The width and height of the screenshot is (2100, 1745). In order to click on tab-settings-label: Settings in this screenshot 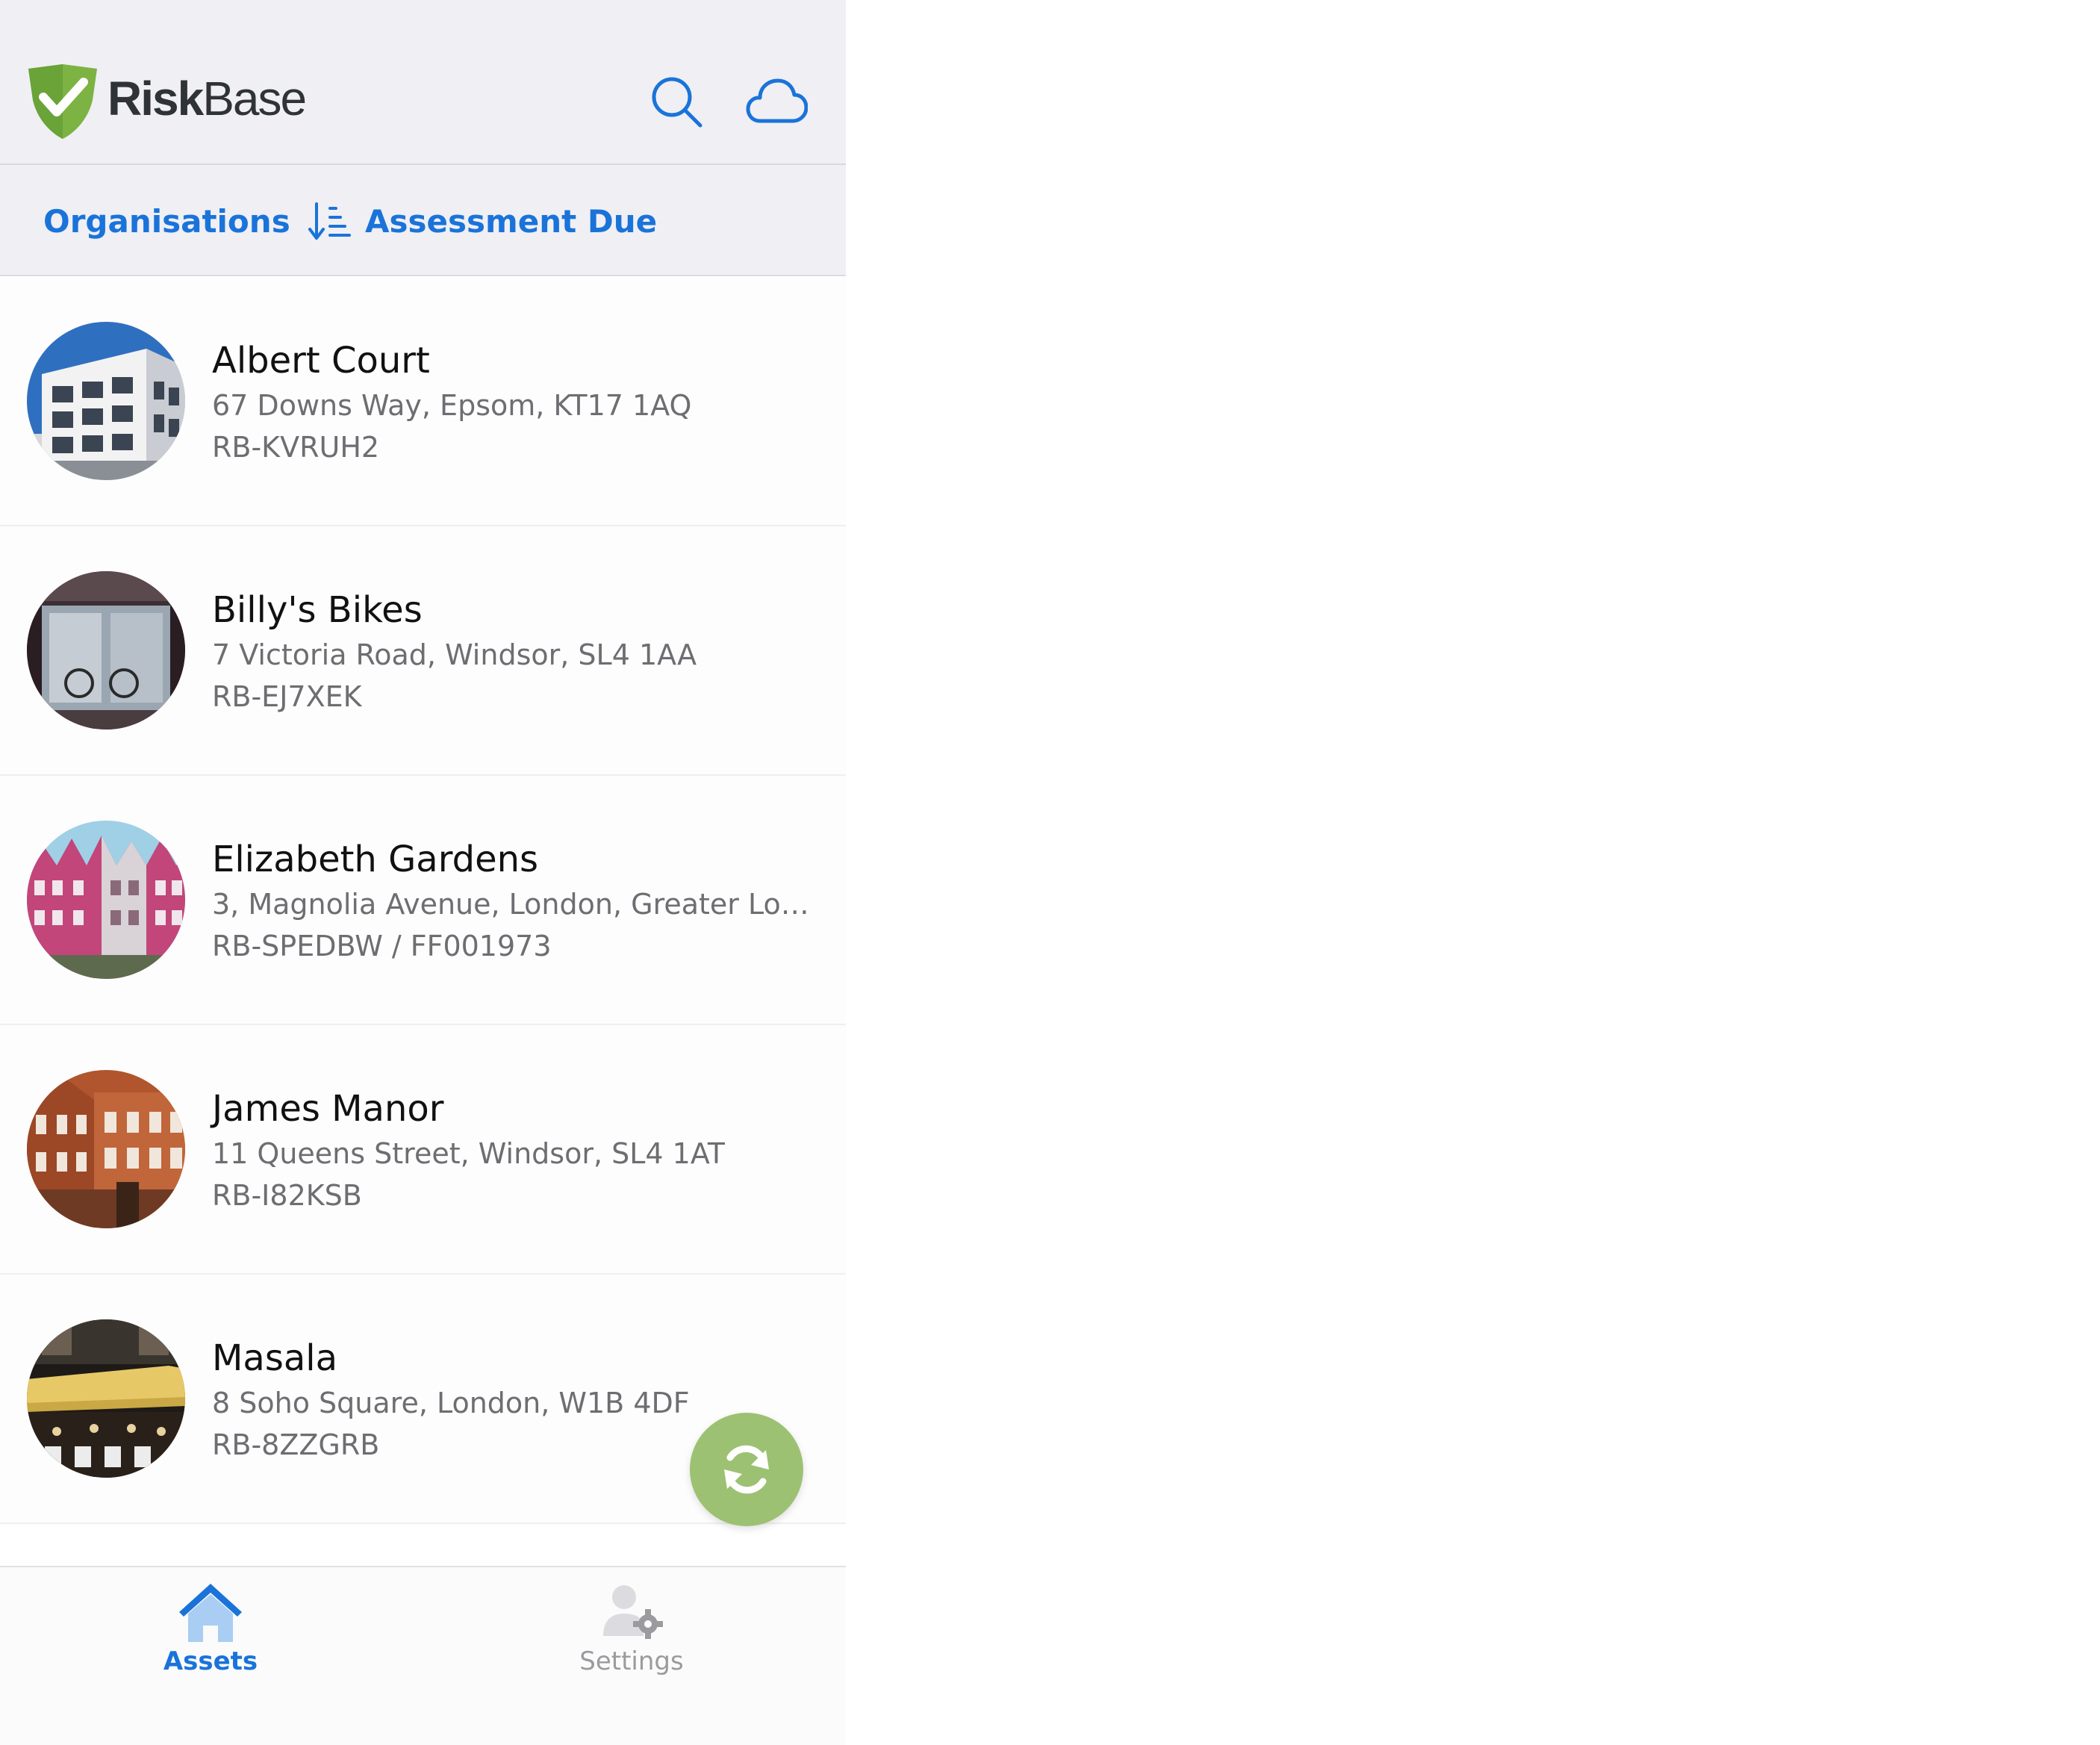, I will do `click(631, 1661)`.